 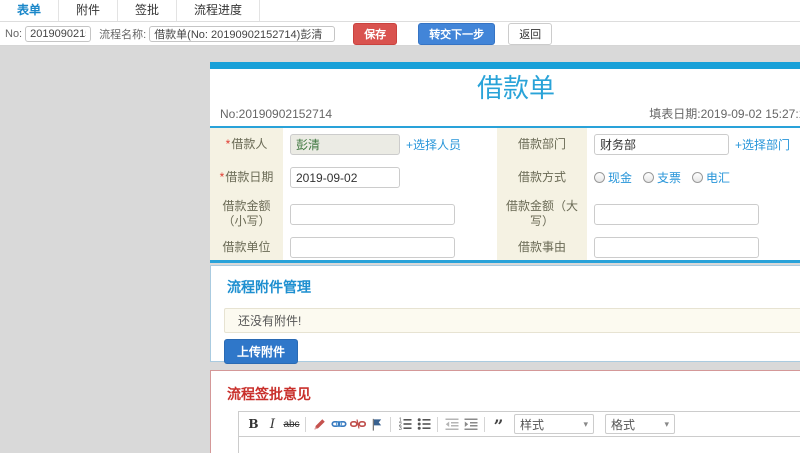 I want to click on loan-method-label: 借款方式, so click(x=542, y=177).